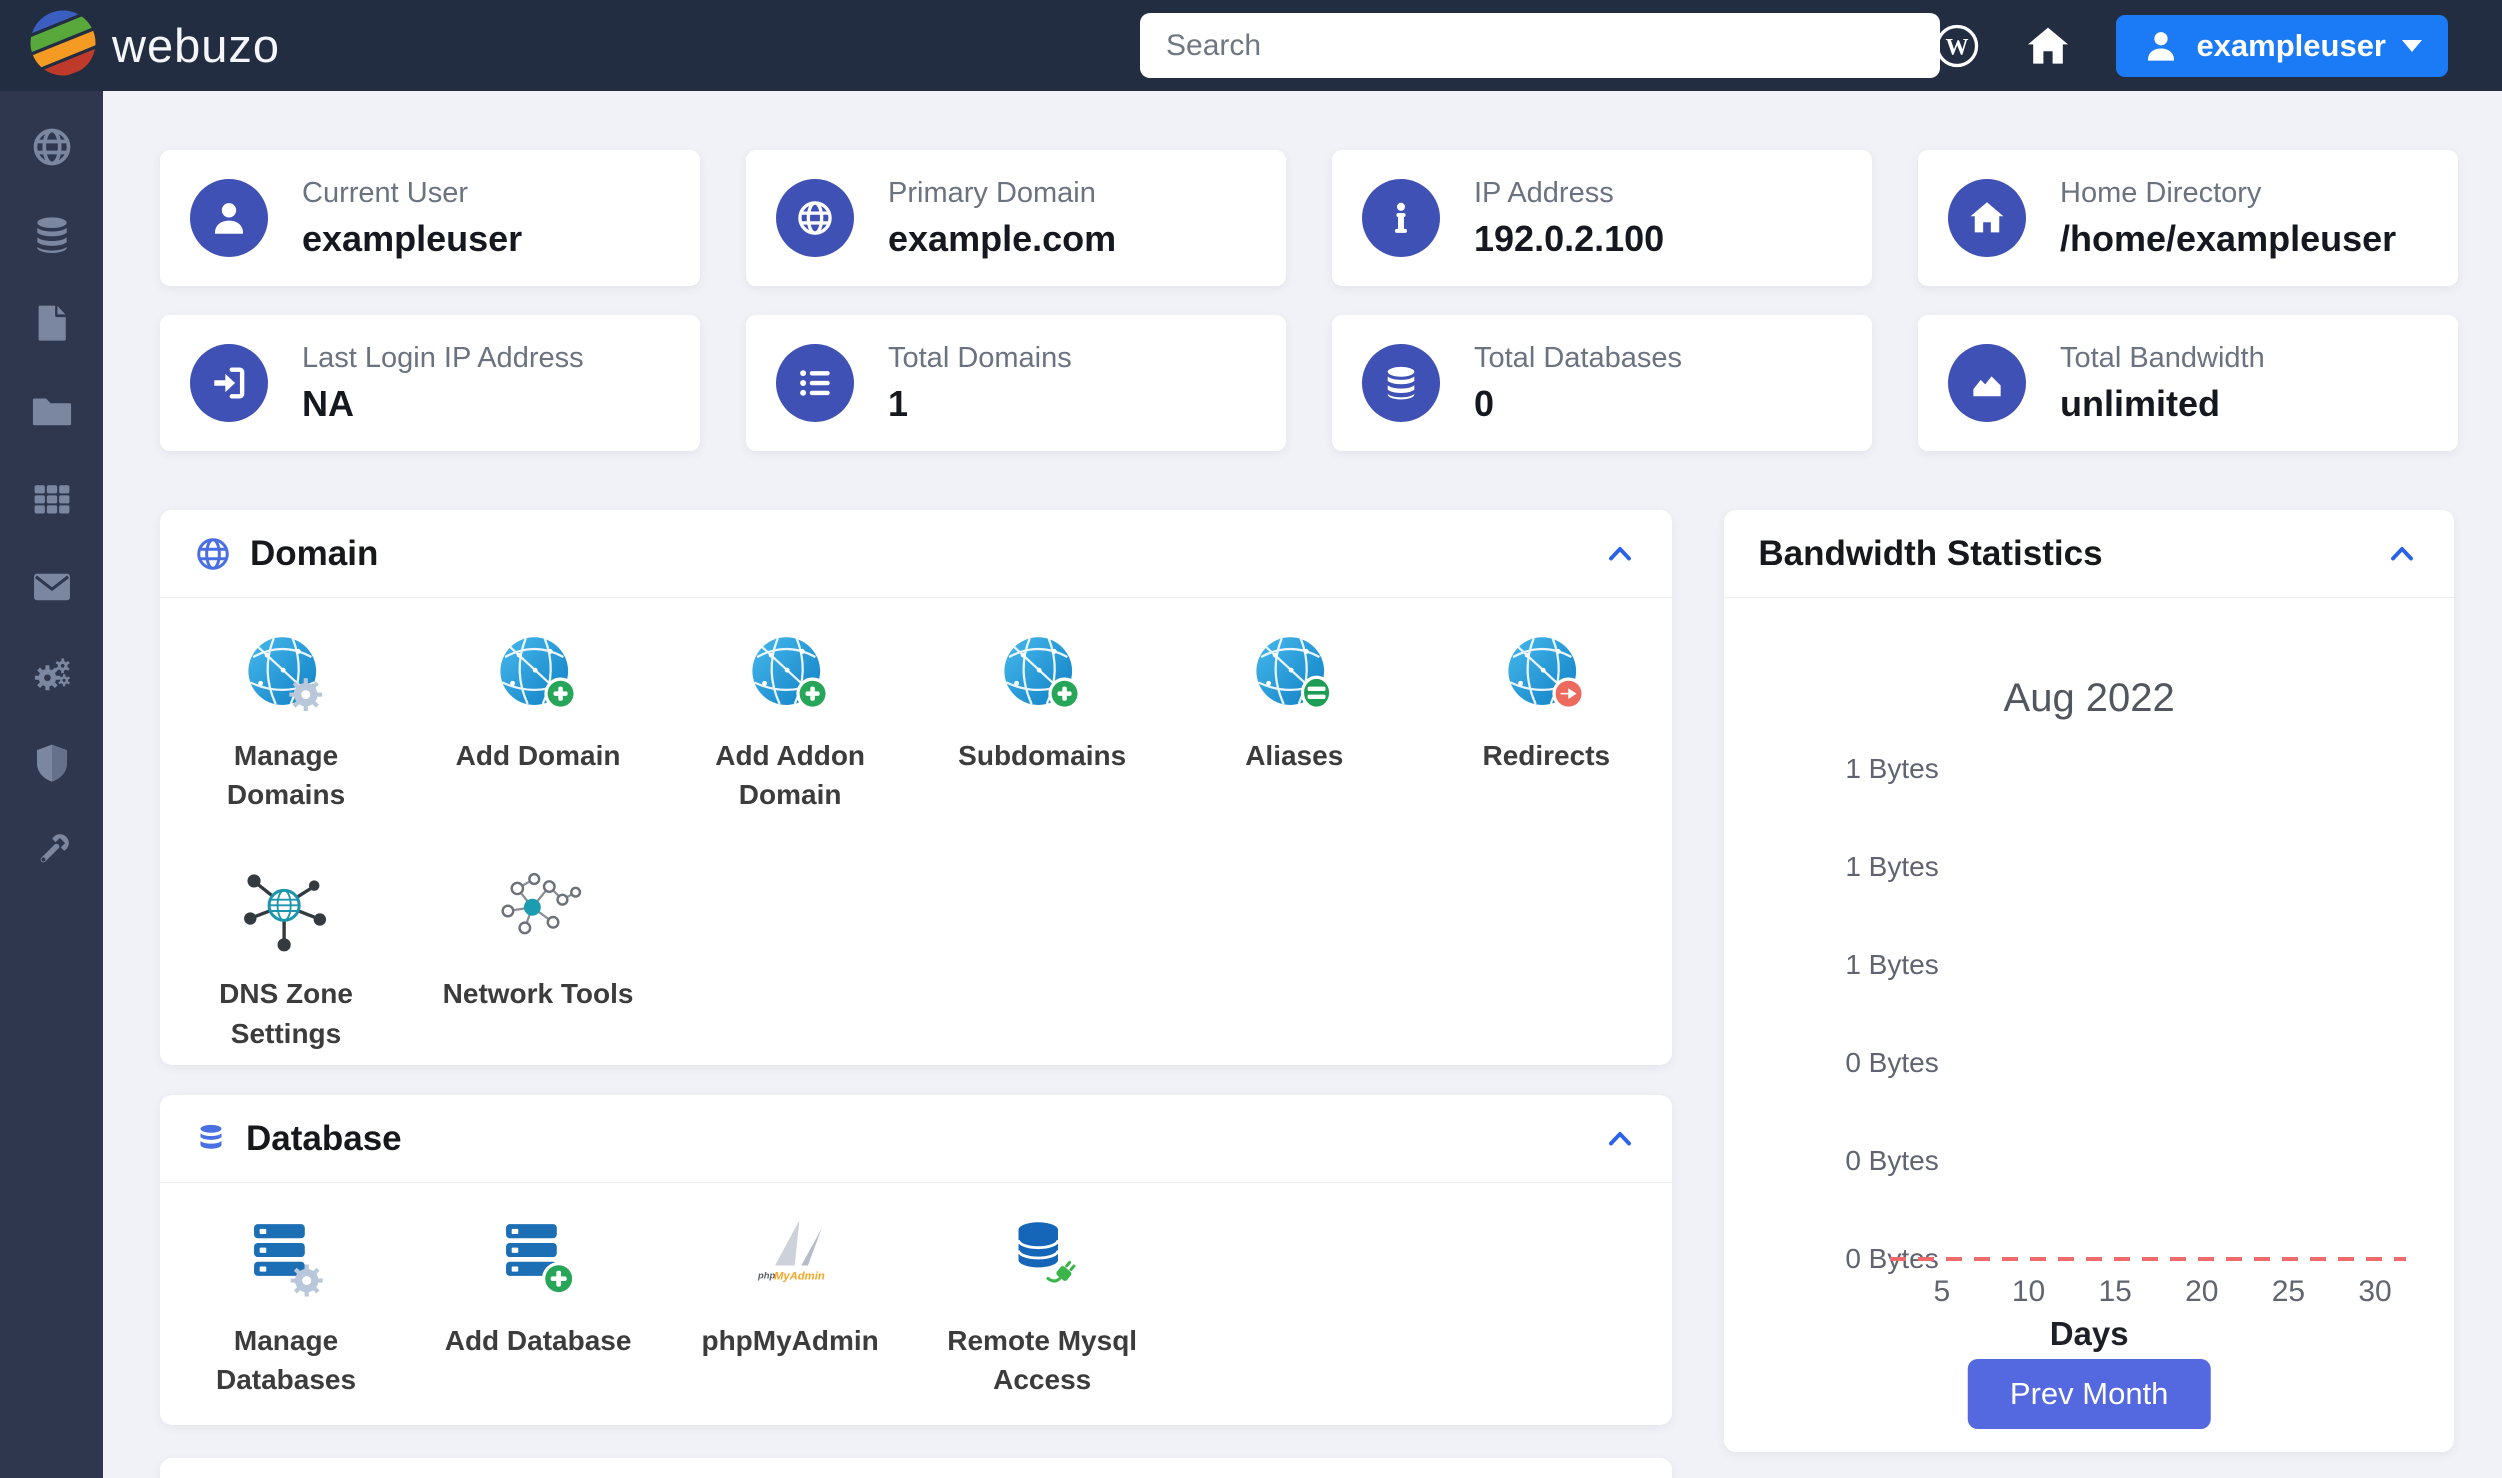 The width and height of the screenshot is (2502, 1478). Describe the element at coordinates (538, 755) in the screenshot. I see `feature-label: Add Domain` at that location.